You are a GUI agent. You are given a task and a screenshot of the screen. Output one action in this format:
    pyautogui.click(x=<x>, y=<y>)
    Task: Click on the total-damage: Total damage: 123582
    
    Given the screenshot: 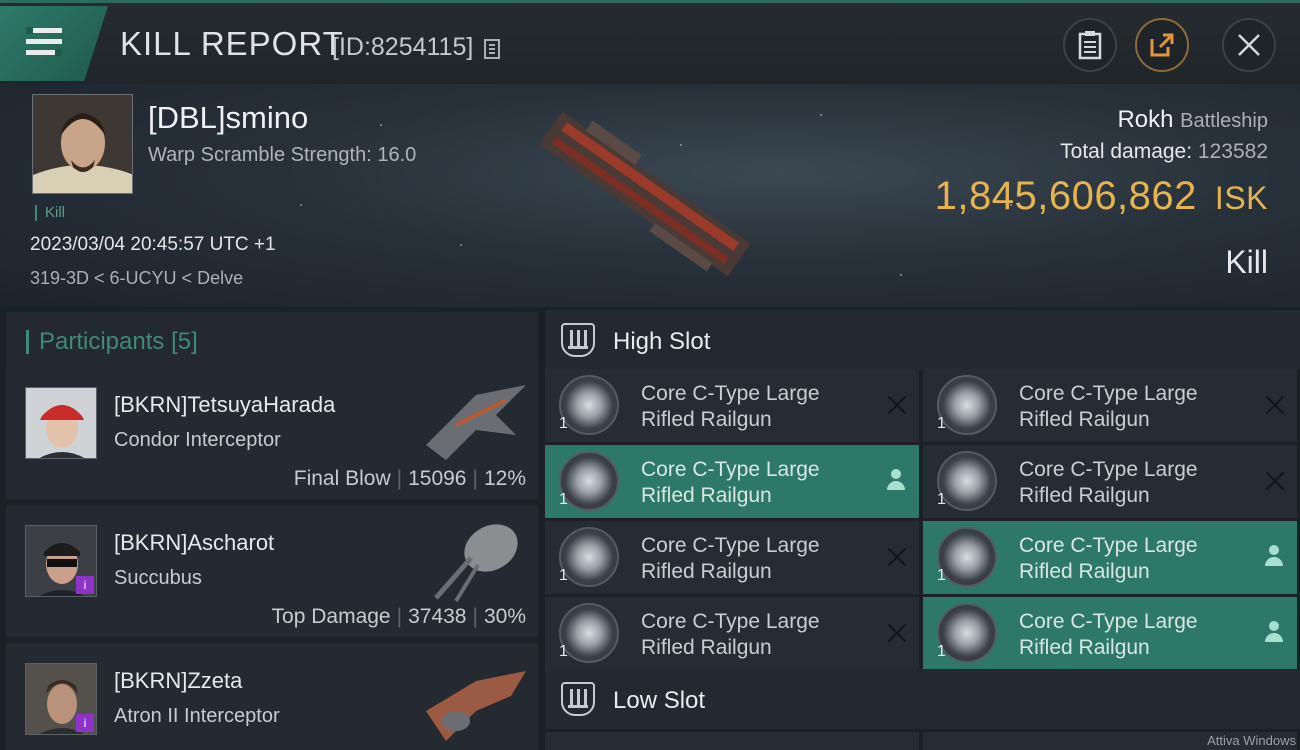 What is the action you would take?
    pyautogui.click(x=1164, y=152)
    